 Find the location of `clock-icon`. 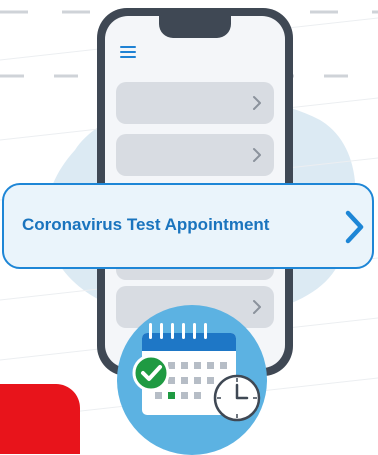

clock-icon is located at coordinates (237, 398).